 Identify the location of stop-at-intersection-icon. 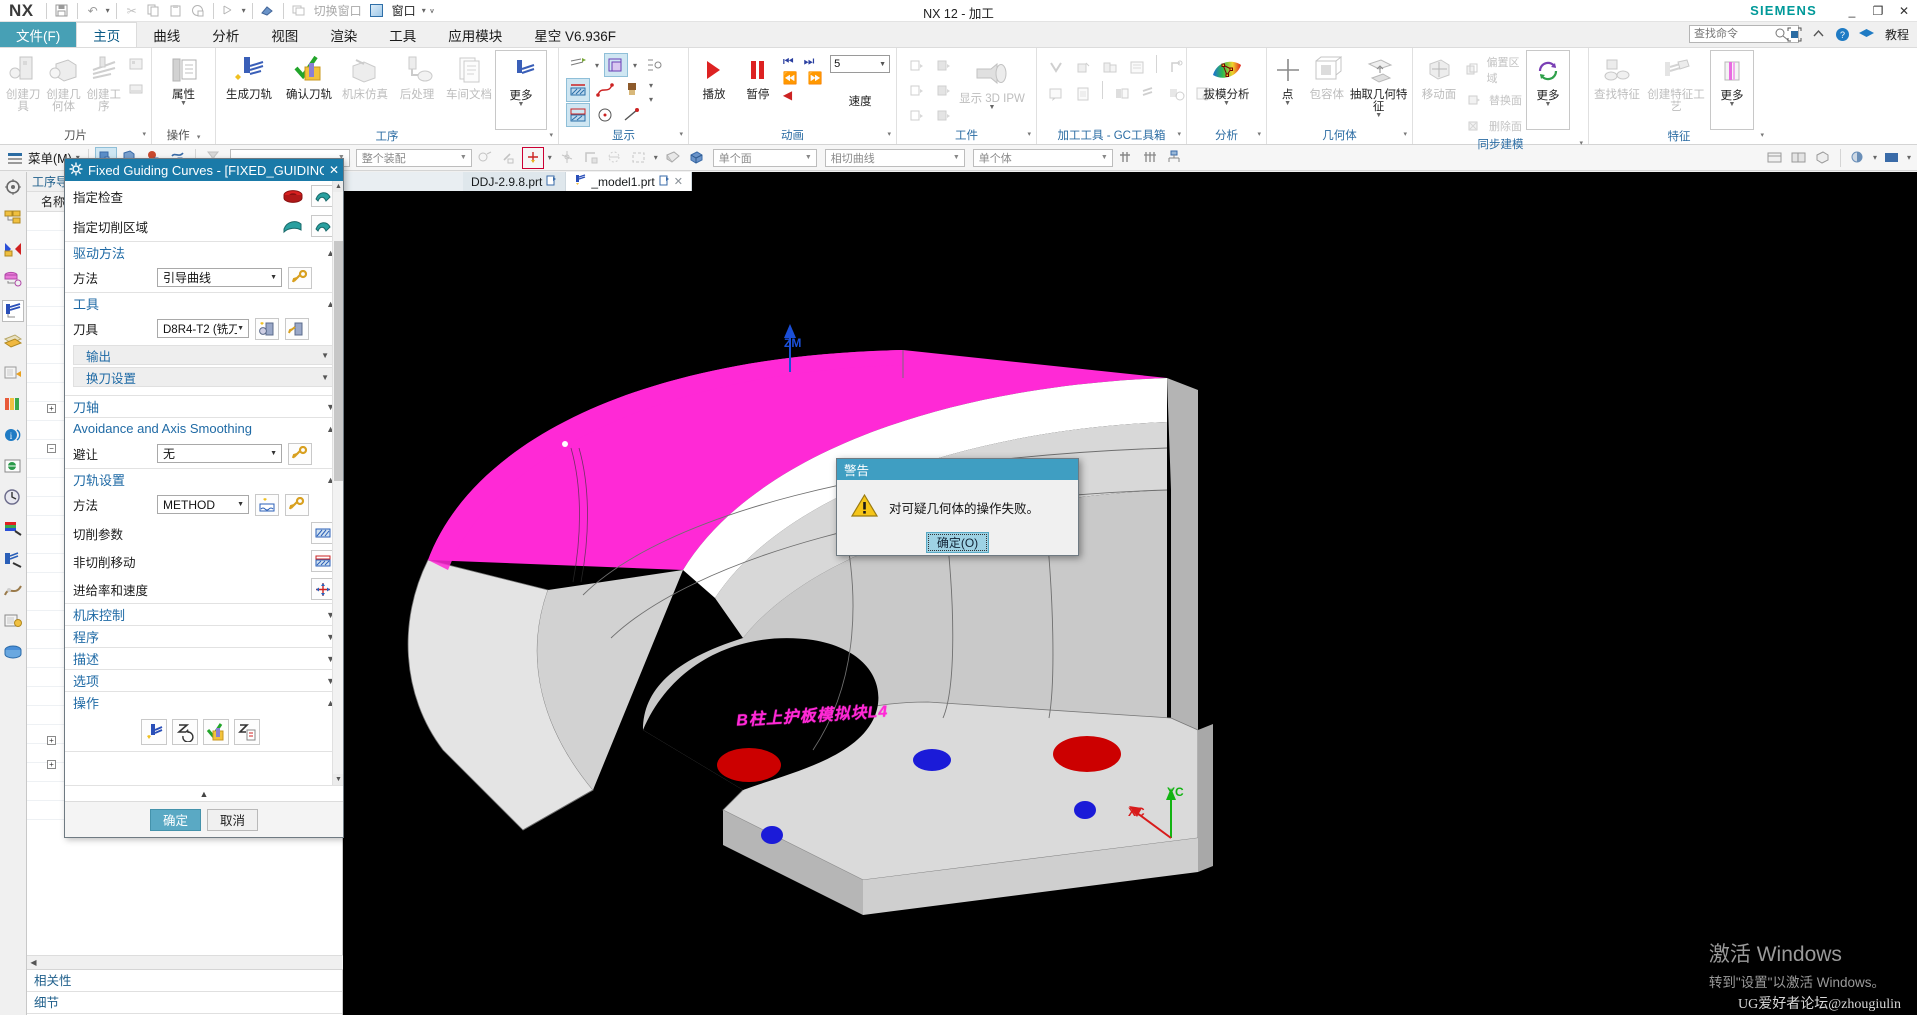
(1126, 158).